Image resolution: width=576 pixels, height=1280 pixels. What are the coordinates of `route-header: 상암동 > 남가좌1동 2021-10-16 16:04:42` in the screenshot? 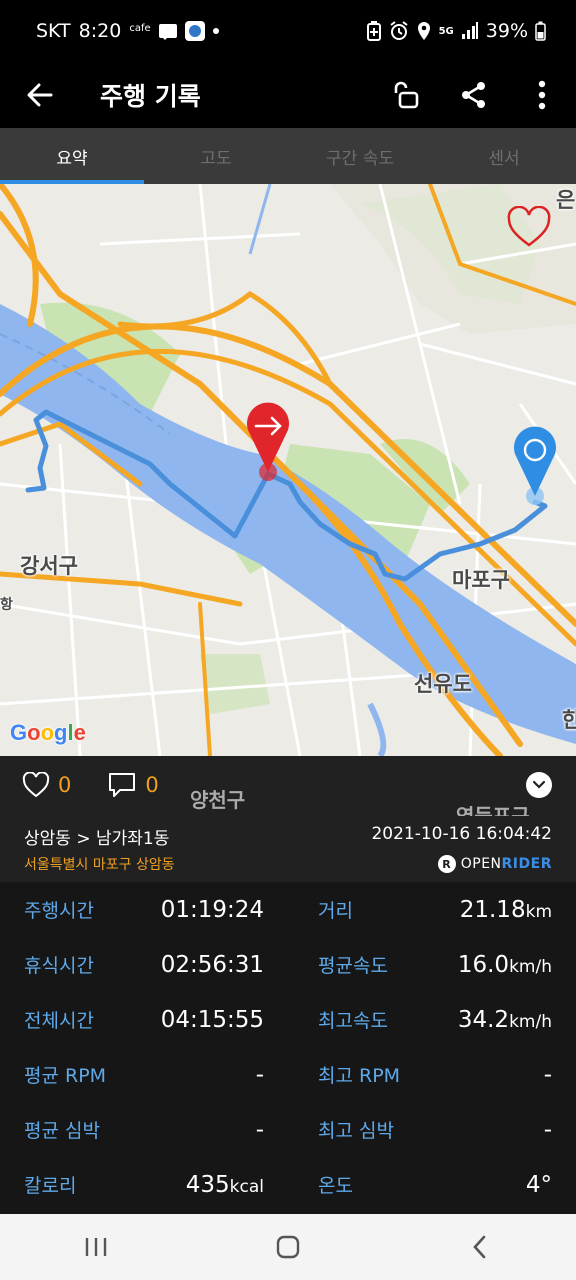 It's located at (288, 836).